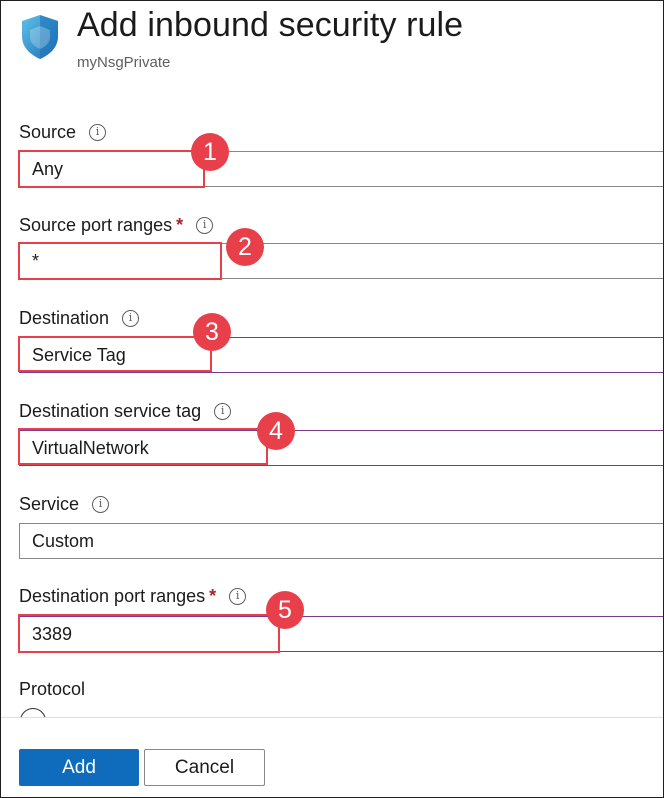  I want to click on step-badge: 3, so click(212, 332).